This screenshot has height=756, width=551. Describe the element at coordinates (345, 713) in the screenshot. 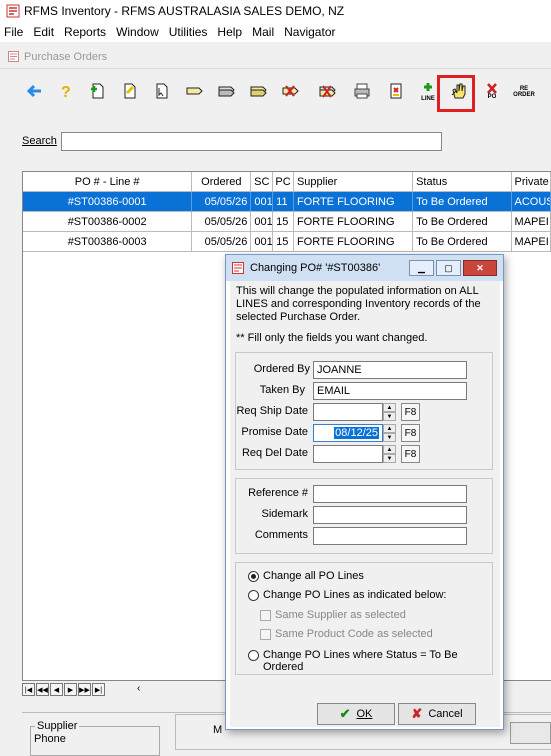

I see `checkmark-icon: ✔` at that location.